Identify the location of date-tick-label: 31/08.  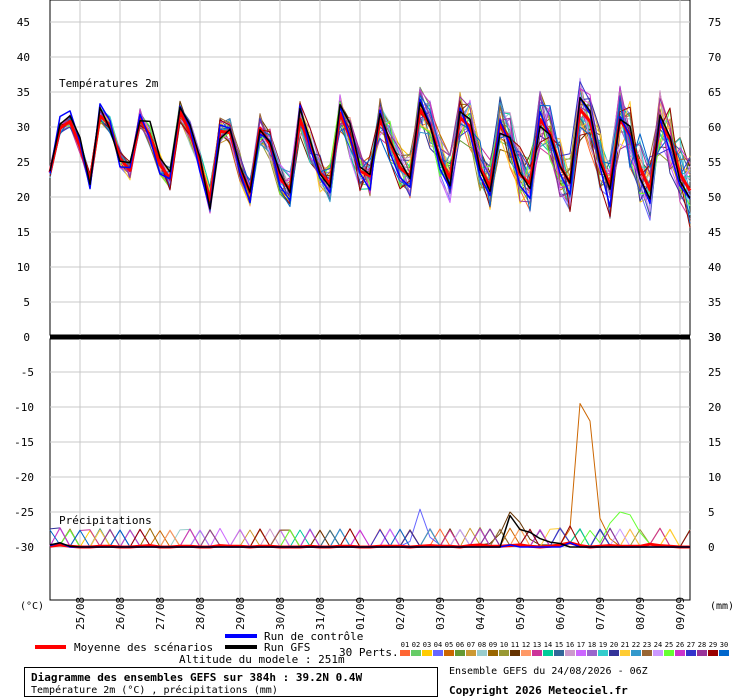
(320, 613).